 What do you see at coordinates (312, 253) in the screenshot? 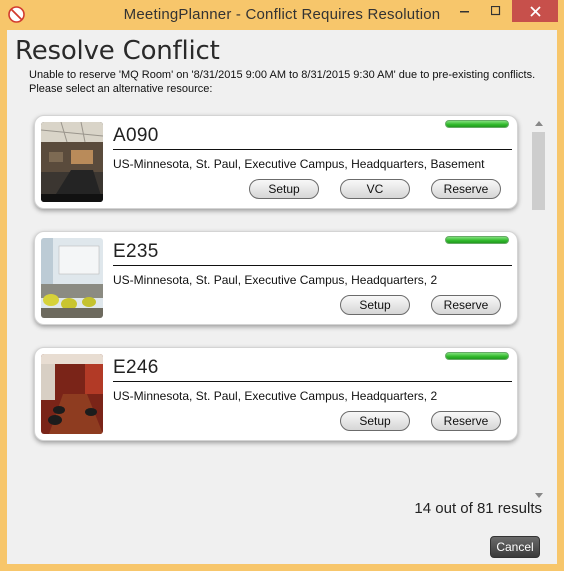
I see `room-name: E235` at bounding box center [312, 253].